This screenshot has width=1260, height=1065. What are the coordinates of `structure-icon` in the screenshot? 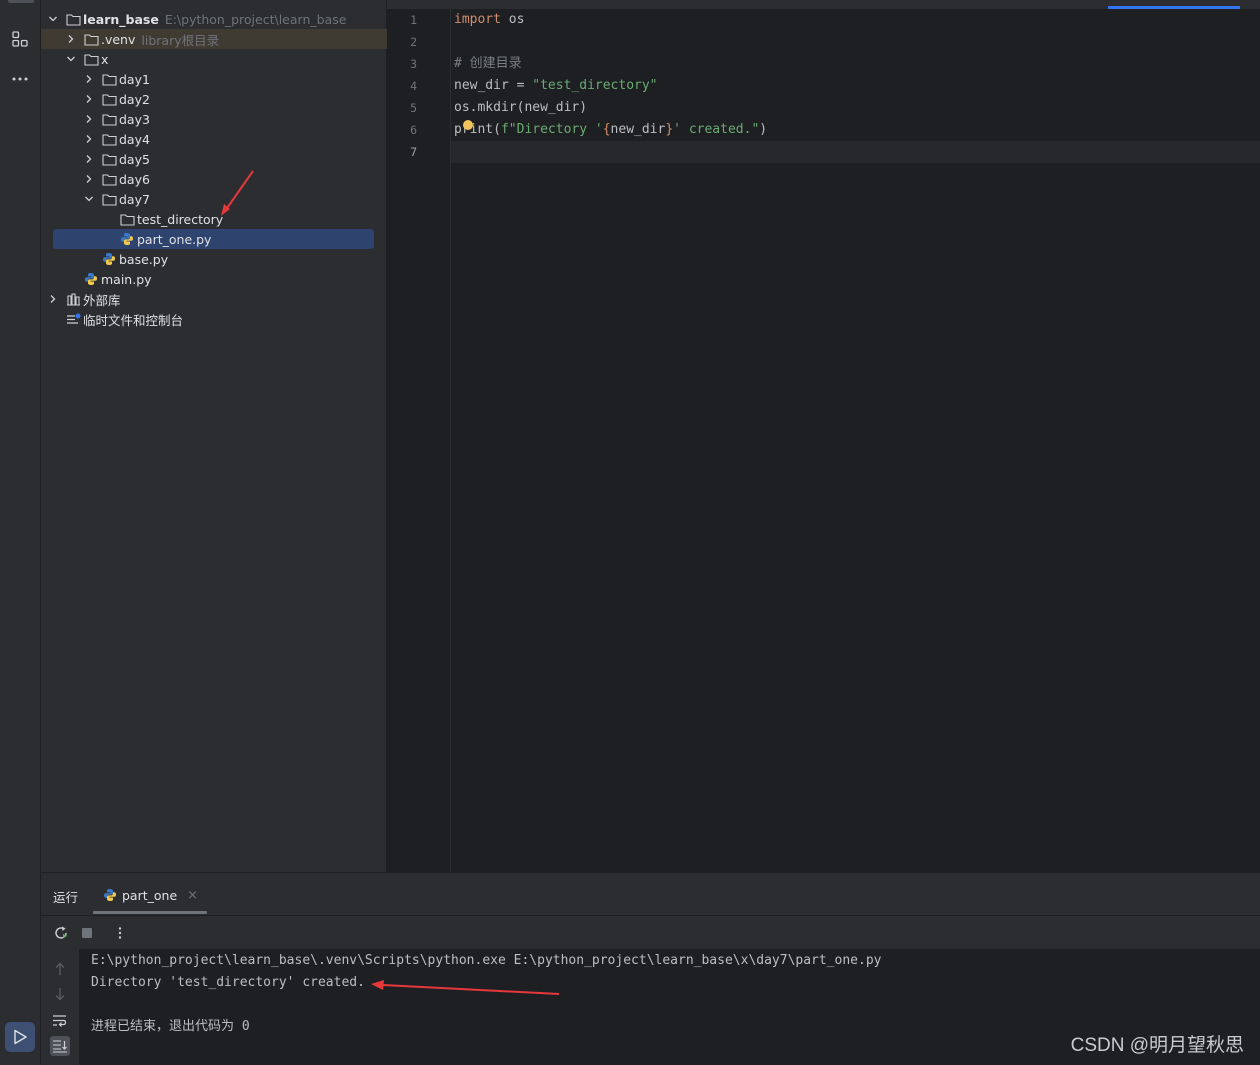 It's located at (20, 39).